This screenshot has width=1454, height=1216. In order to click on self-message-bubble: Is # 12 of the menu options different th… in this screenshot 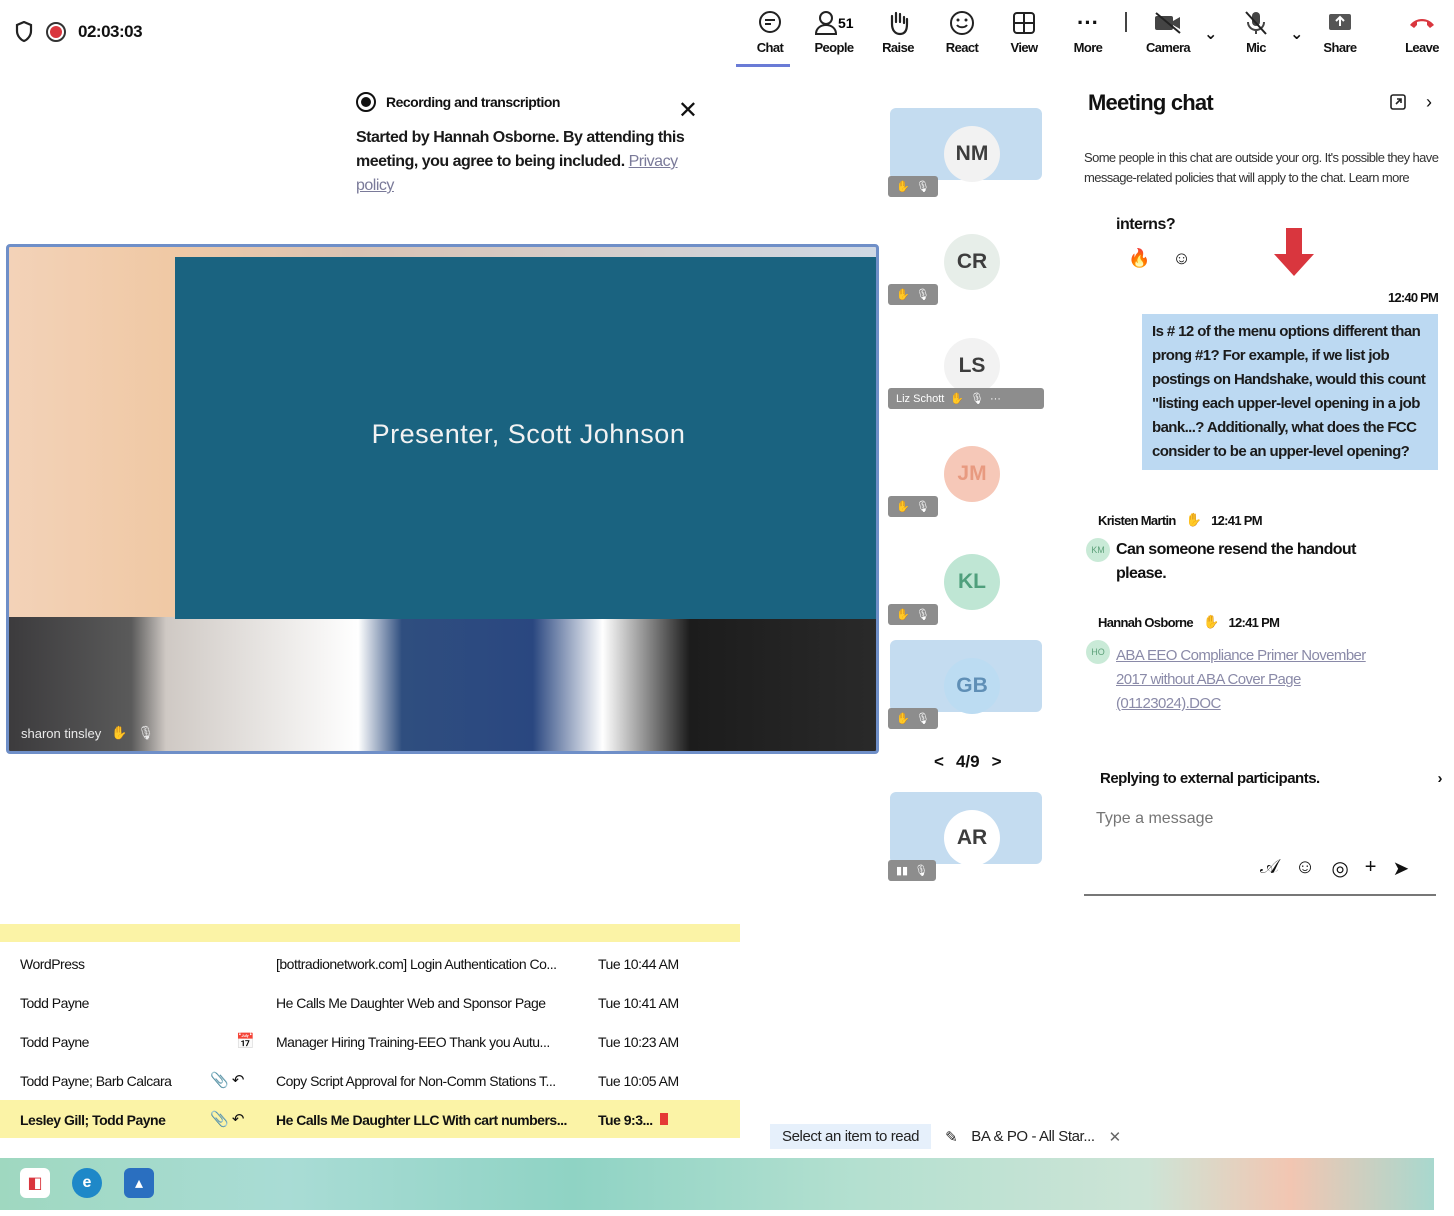, I will do `click(1290, 392)`.